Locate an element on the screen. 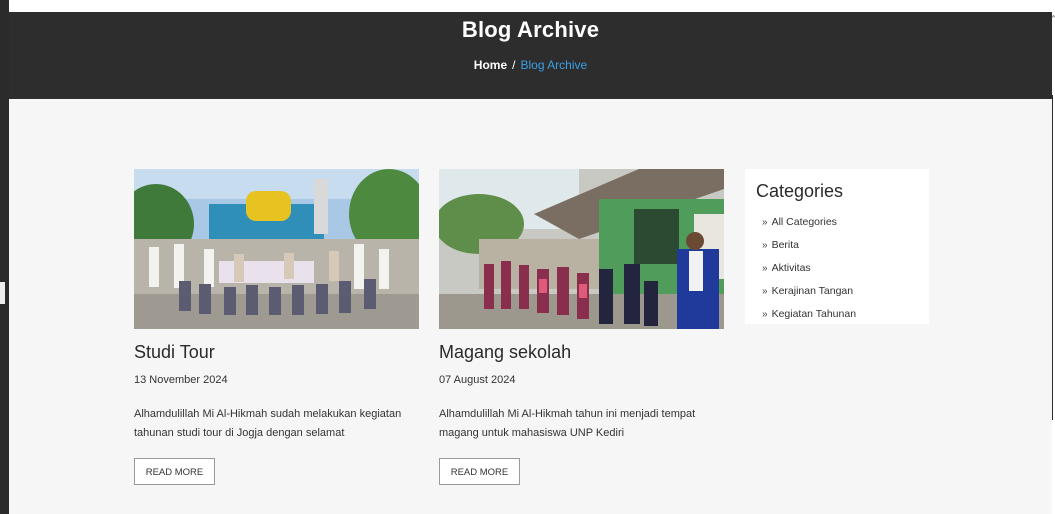 The width and height of the screenshot is (1055, 514). post-thumbnail-studi-tour is located at coordinates (276, 249).